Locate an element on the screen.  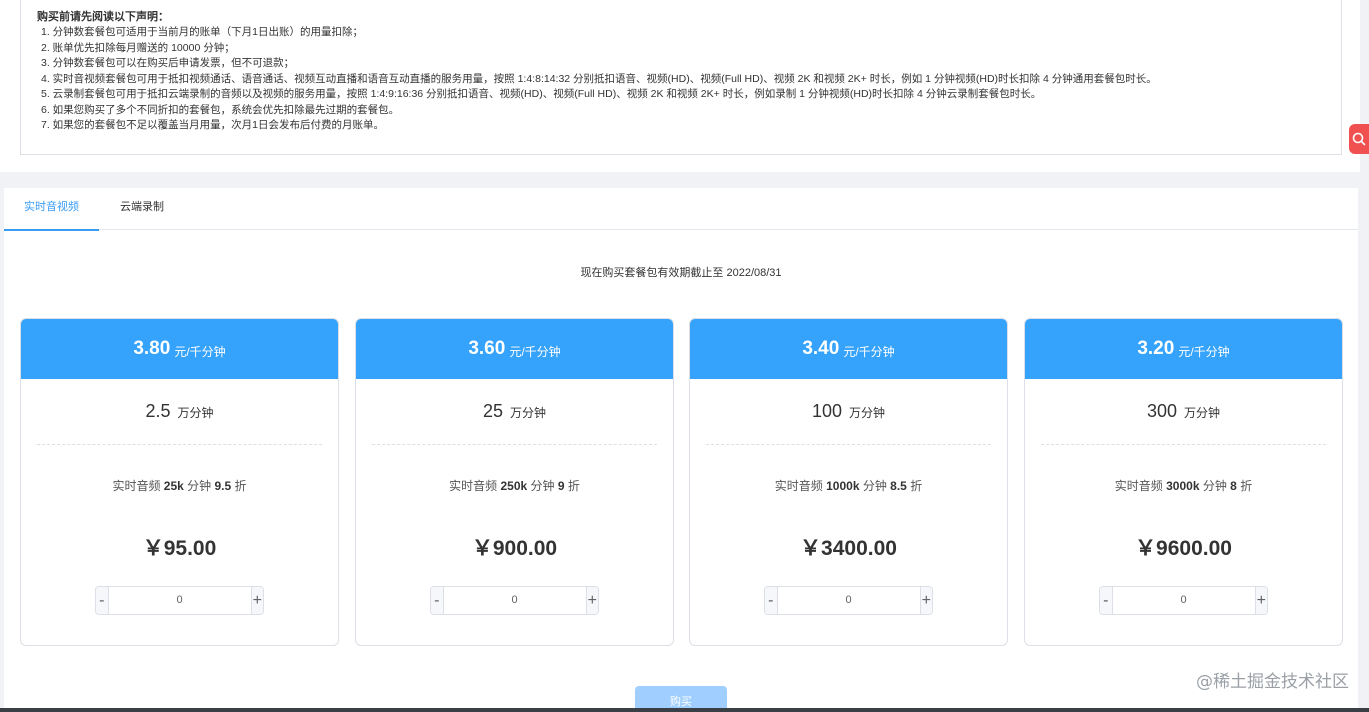
package-total-price: ￥900.00 is located at coordinates (514, 548).